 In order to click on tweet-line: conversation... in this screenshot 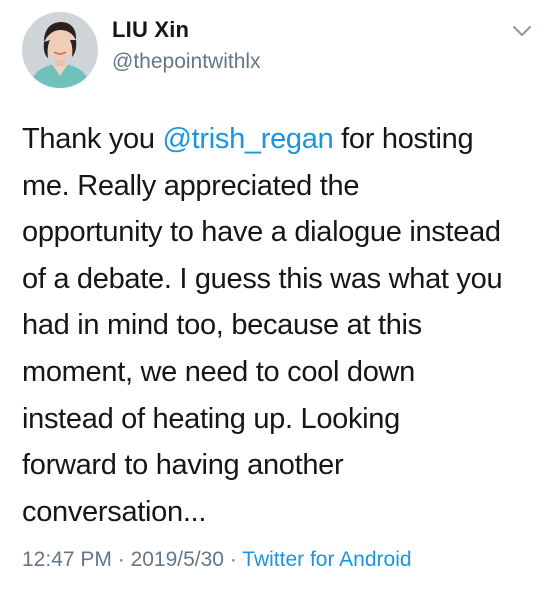, I will do `click(114, 511)`.